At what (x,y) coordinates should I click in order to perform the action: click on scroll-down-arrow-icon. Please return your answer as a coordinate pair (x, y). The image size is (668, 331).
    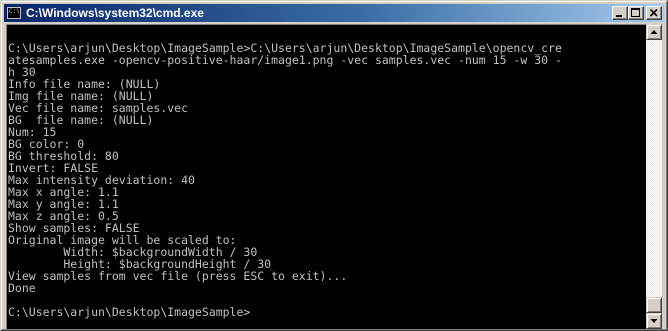
    Looking at the image, I should click on (654, 321).